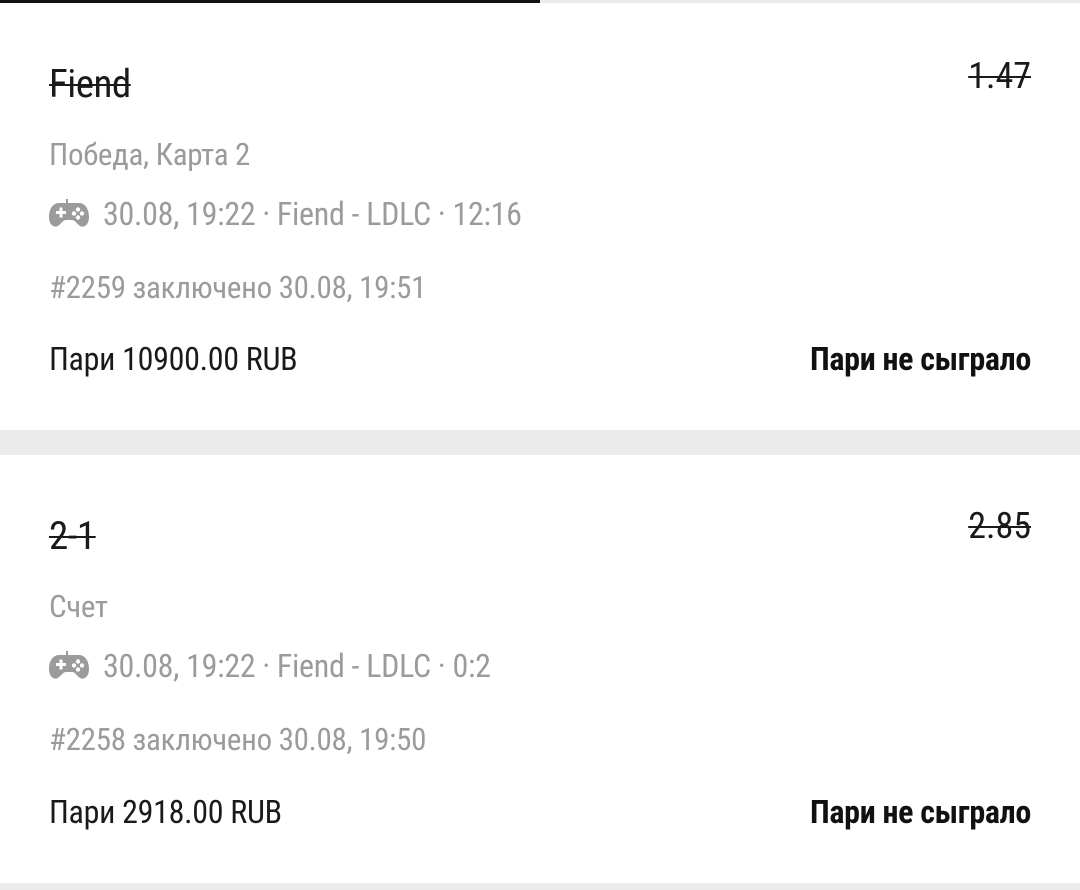  I want to click on bet-odds: 1.47, so click(999, 76).